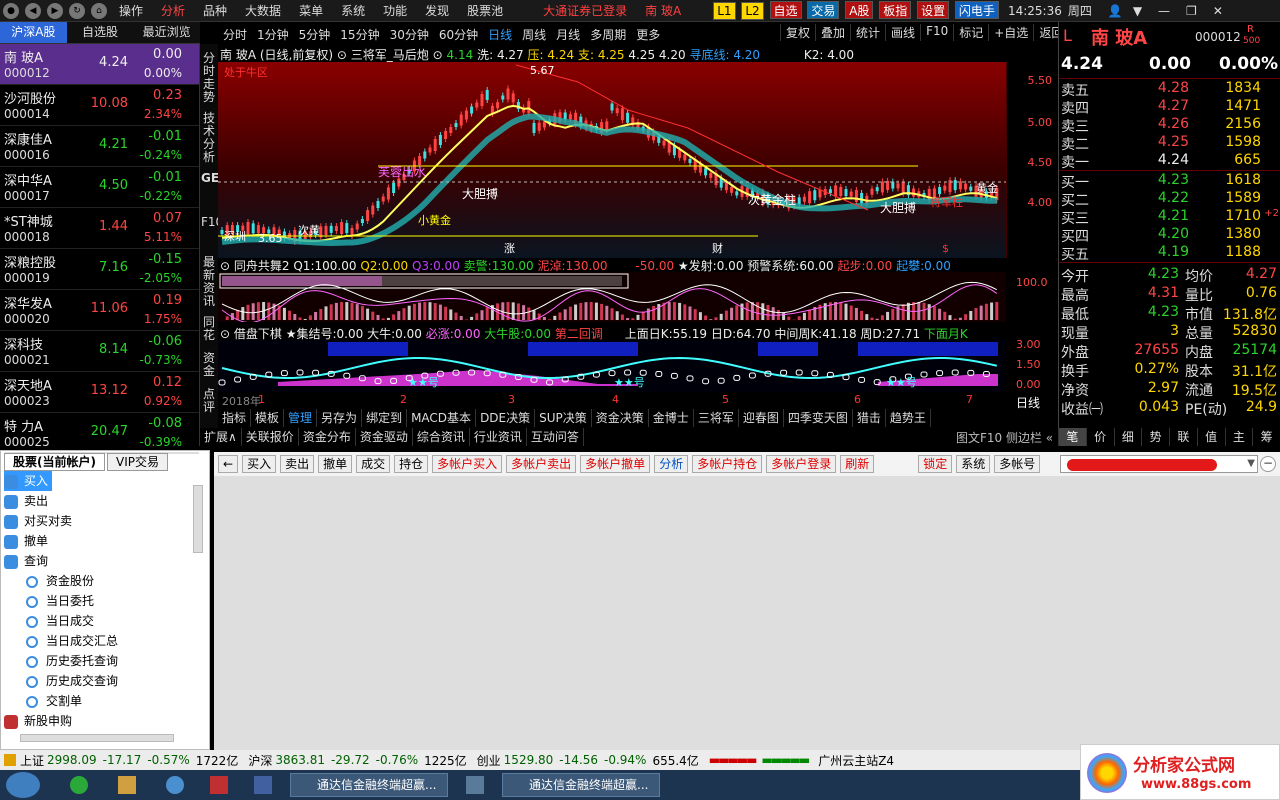  I want to click on period-tab: 30分钟, so click(409, 34).